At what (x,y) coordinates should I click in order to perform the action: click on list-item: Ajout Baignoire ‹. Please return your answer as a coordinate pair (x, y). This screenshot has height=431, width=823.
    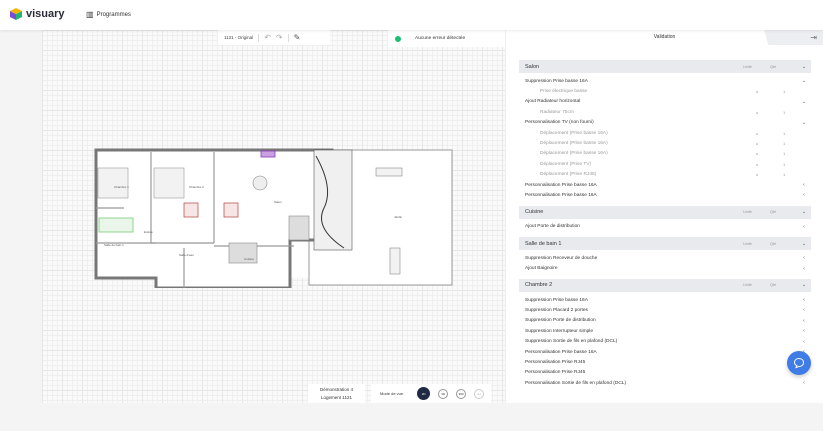
    Looking at the image, I should click on (665, 268).